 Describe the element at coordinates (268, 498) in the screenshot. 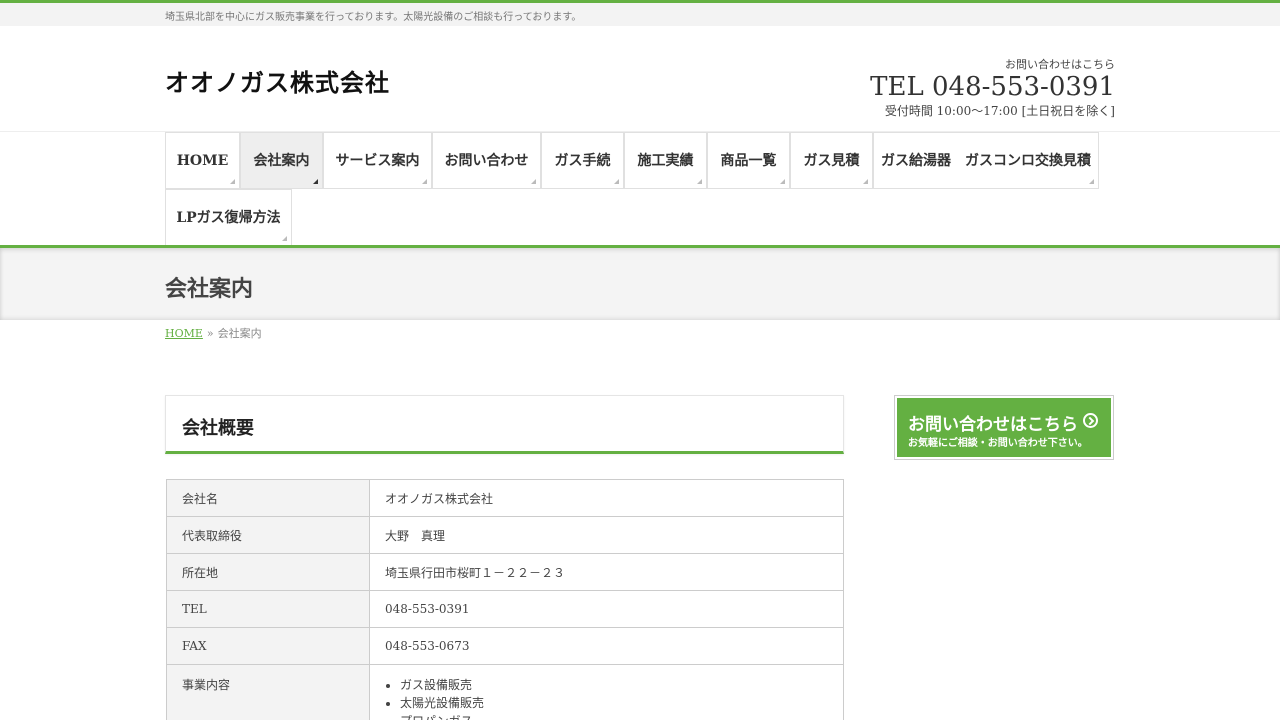

I see `table-key: 会社名` at that location.